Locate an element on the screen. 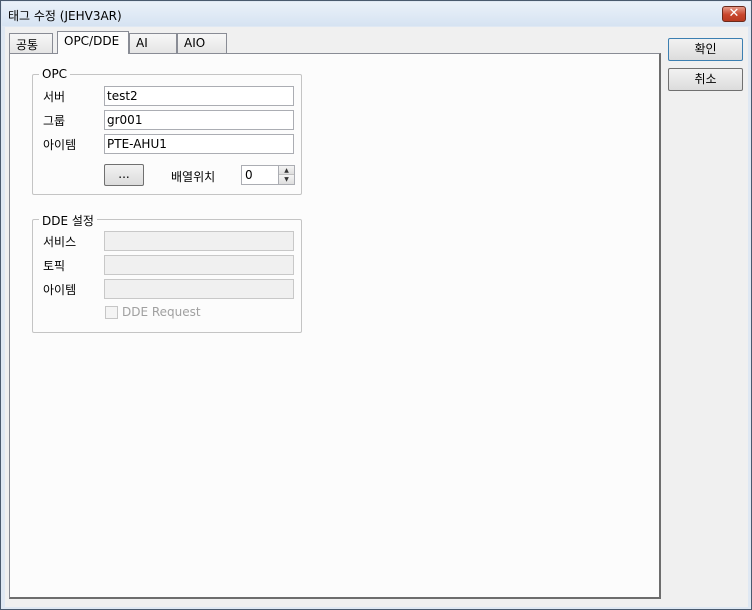  tab-common-label: 공통 is located at coordinates (27, 45).